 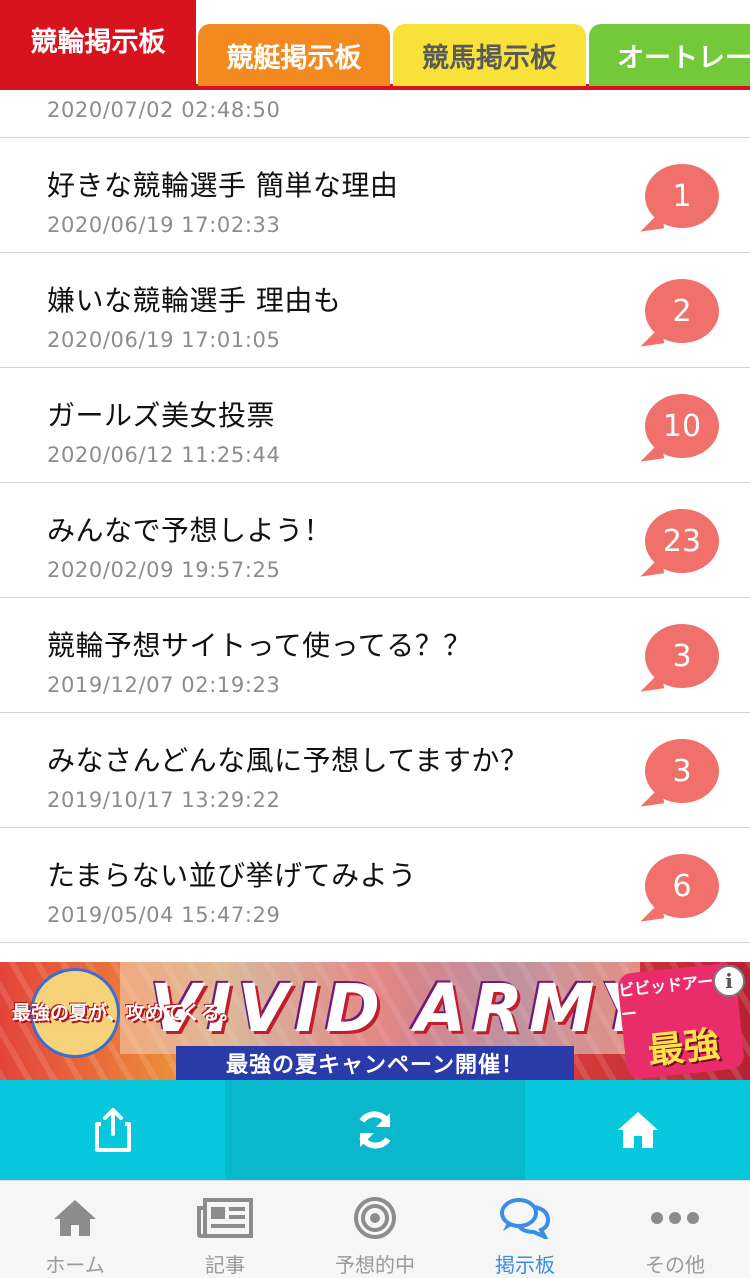 I want to click on share-icon, so click(x=113, y=1130).